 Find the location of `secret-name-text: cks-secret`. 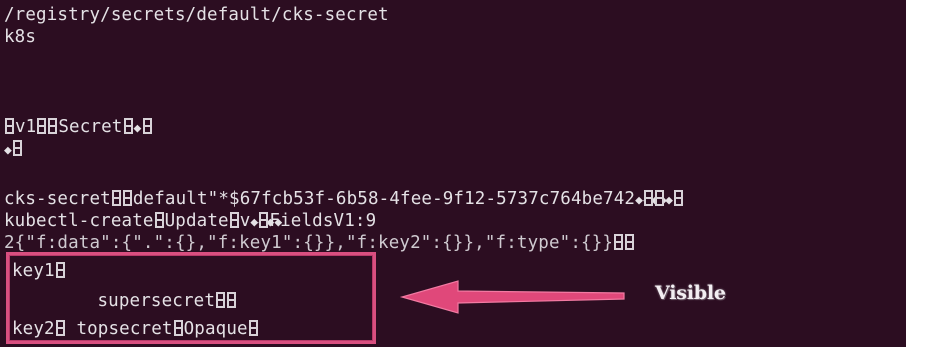

secret-name-text: cks-secret is located at coordinates (57, 199).